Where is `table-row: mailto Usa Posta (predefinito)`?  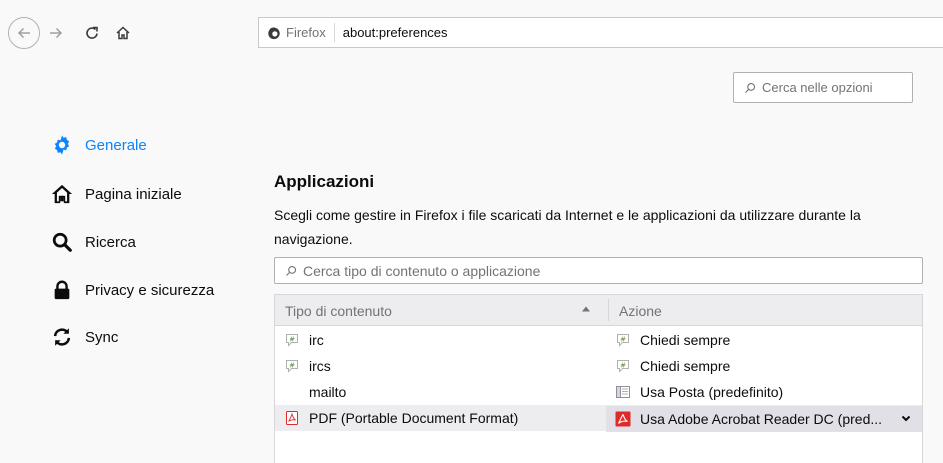 table-row: mailto Usa Posta (predefinito) is located at coordinates (598, 392).